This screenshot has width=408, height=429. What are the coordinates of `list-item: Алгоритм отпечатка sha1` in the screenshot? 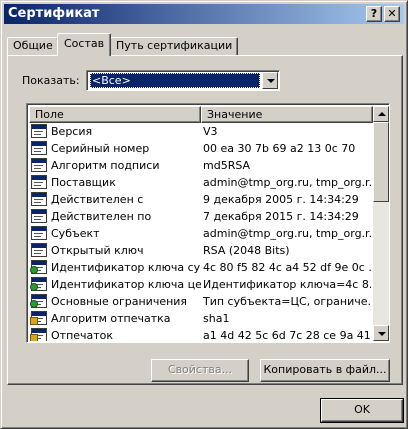 It's located at (201, 318).